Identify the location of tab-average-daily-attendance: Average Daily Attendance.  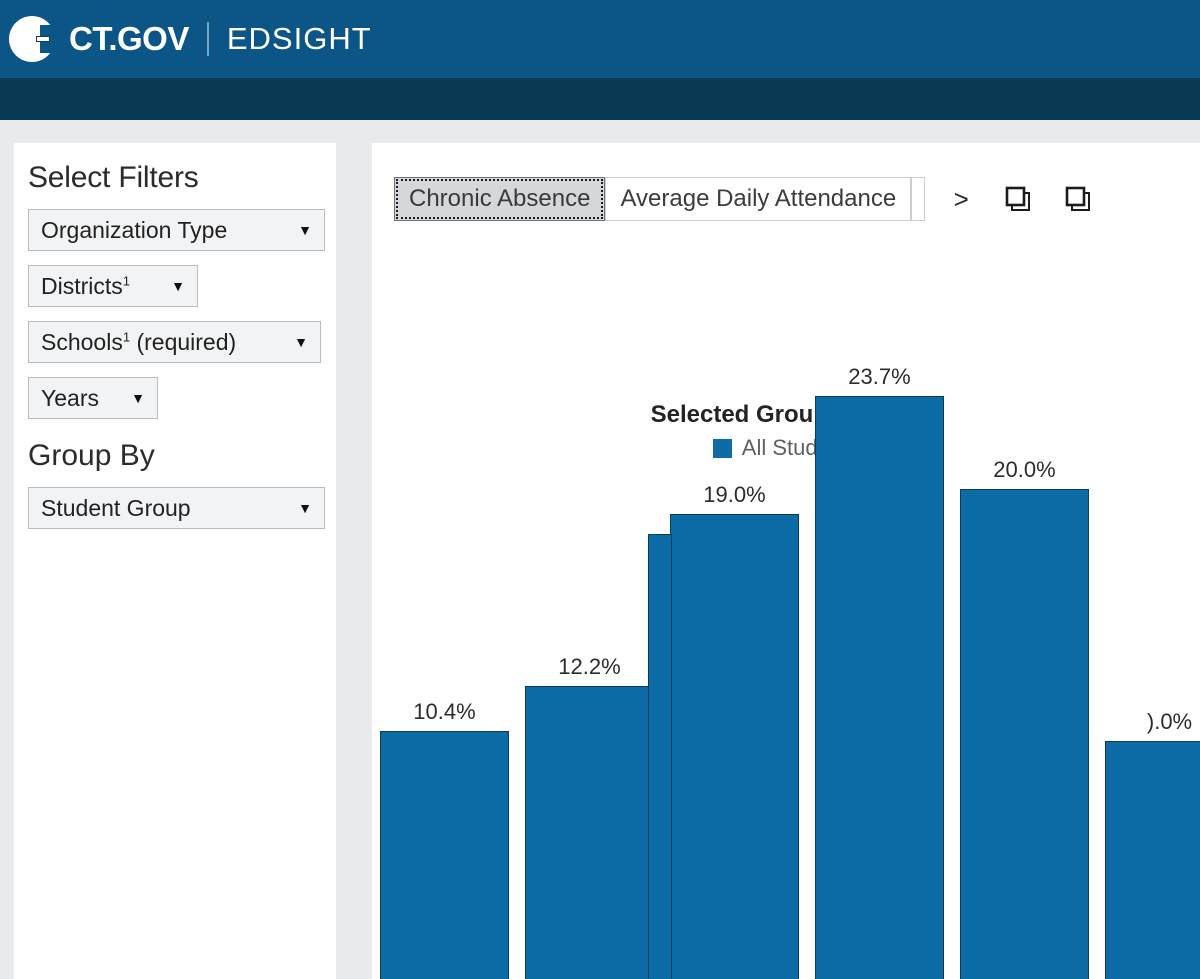
(758, 199).